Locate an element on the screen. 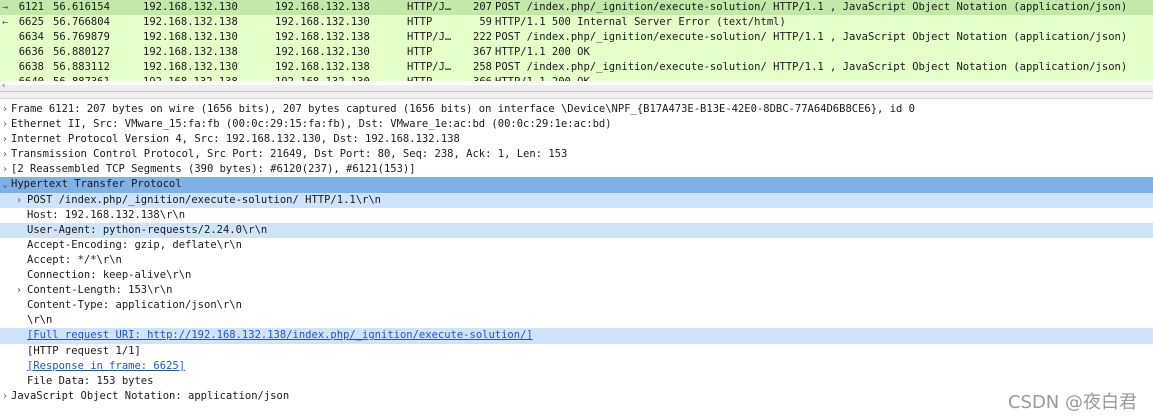  packet-length: 59 is located at coordinates (485, 22).